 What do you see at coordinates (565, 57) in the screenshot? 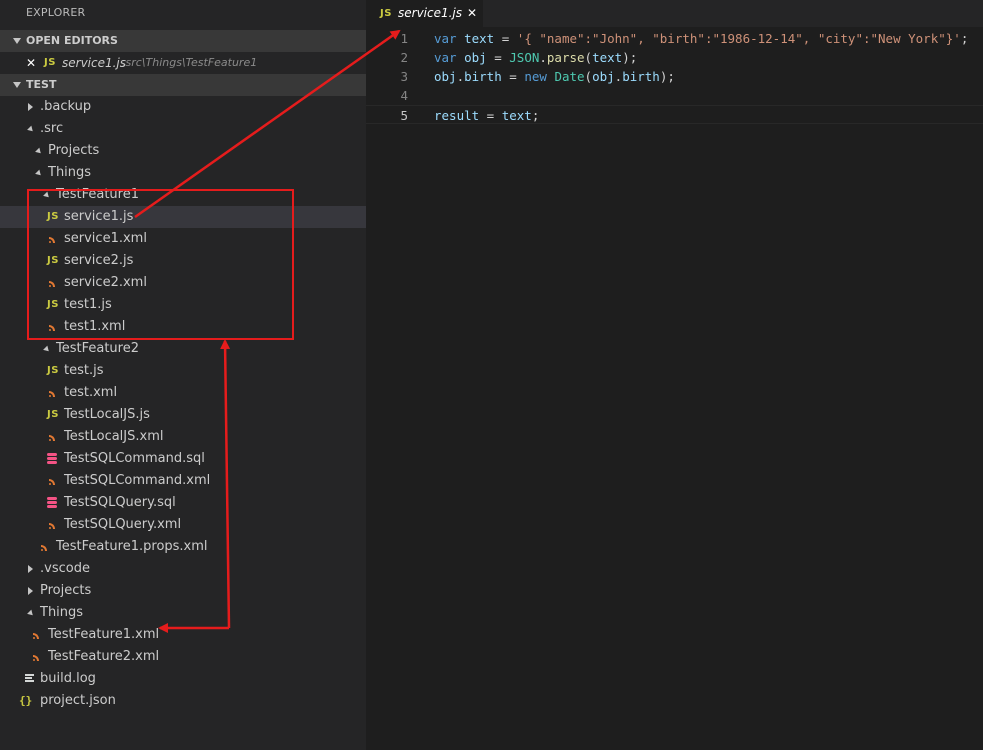
I see `code-token: parse` at bounding box center [565, 57].